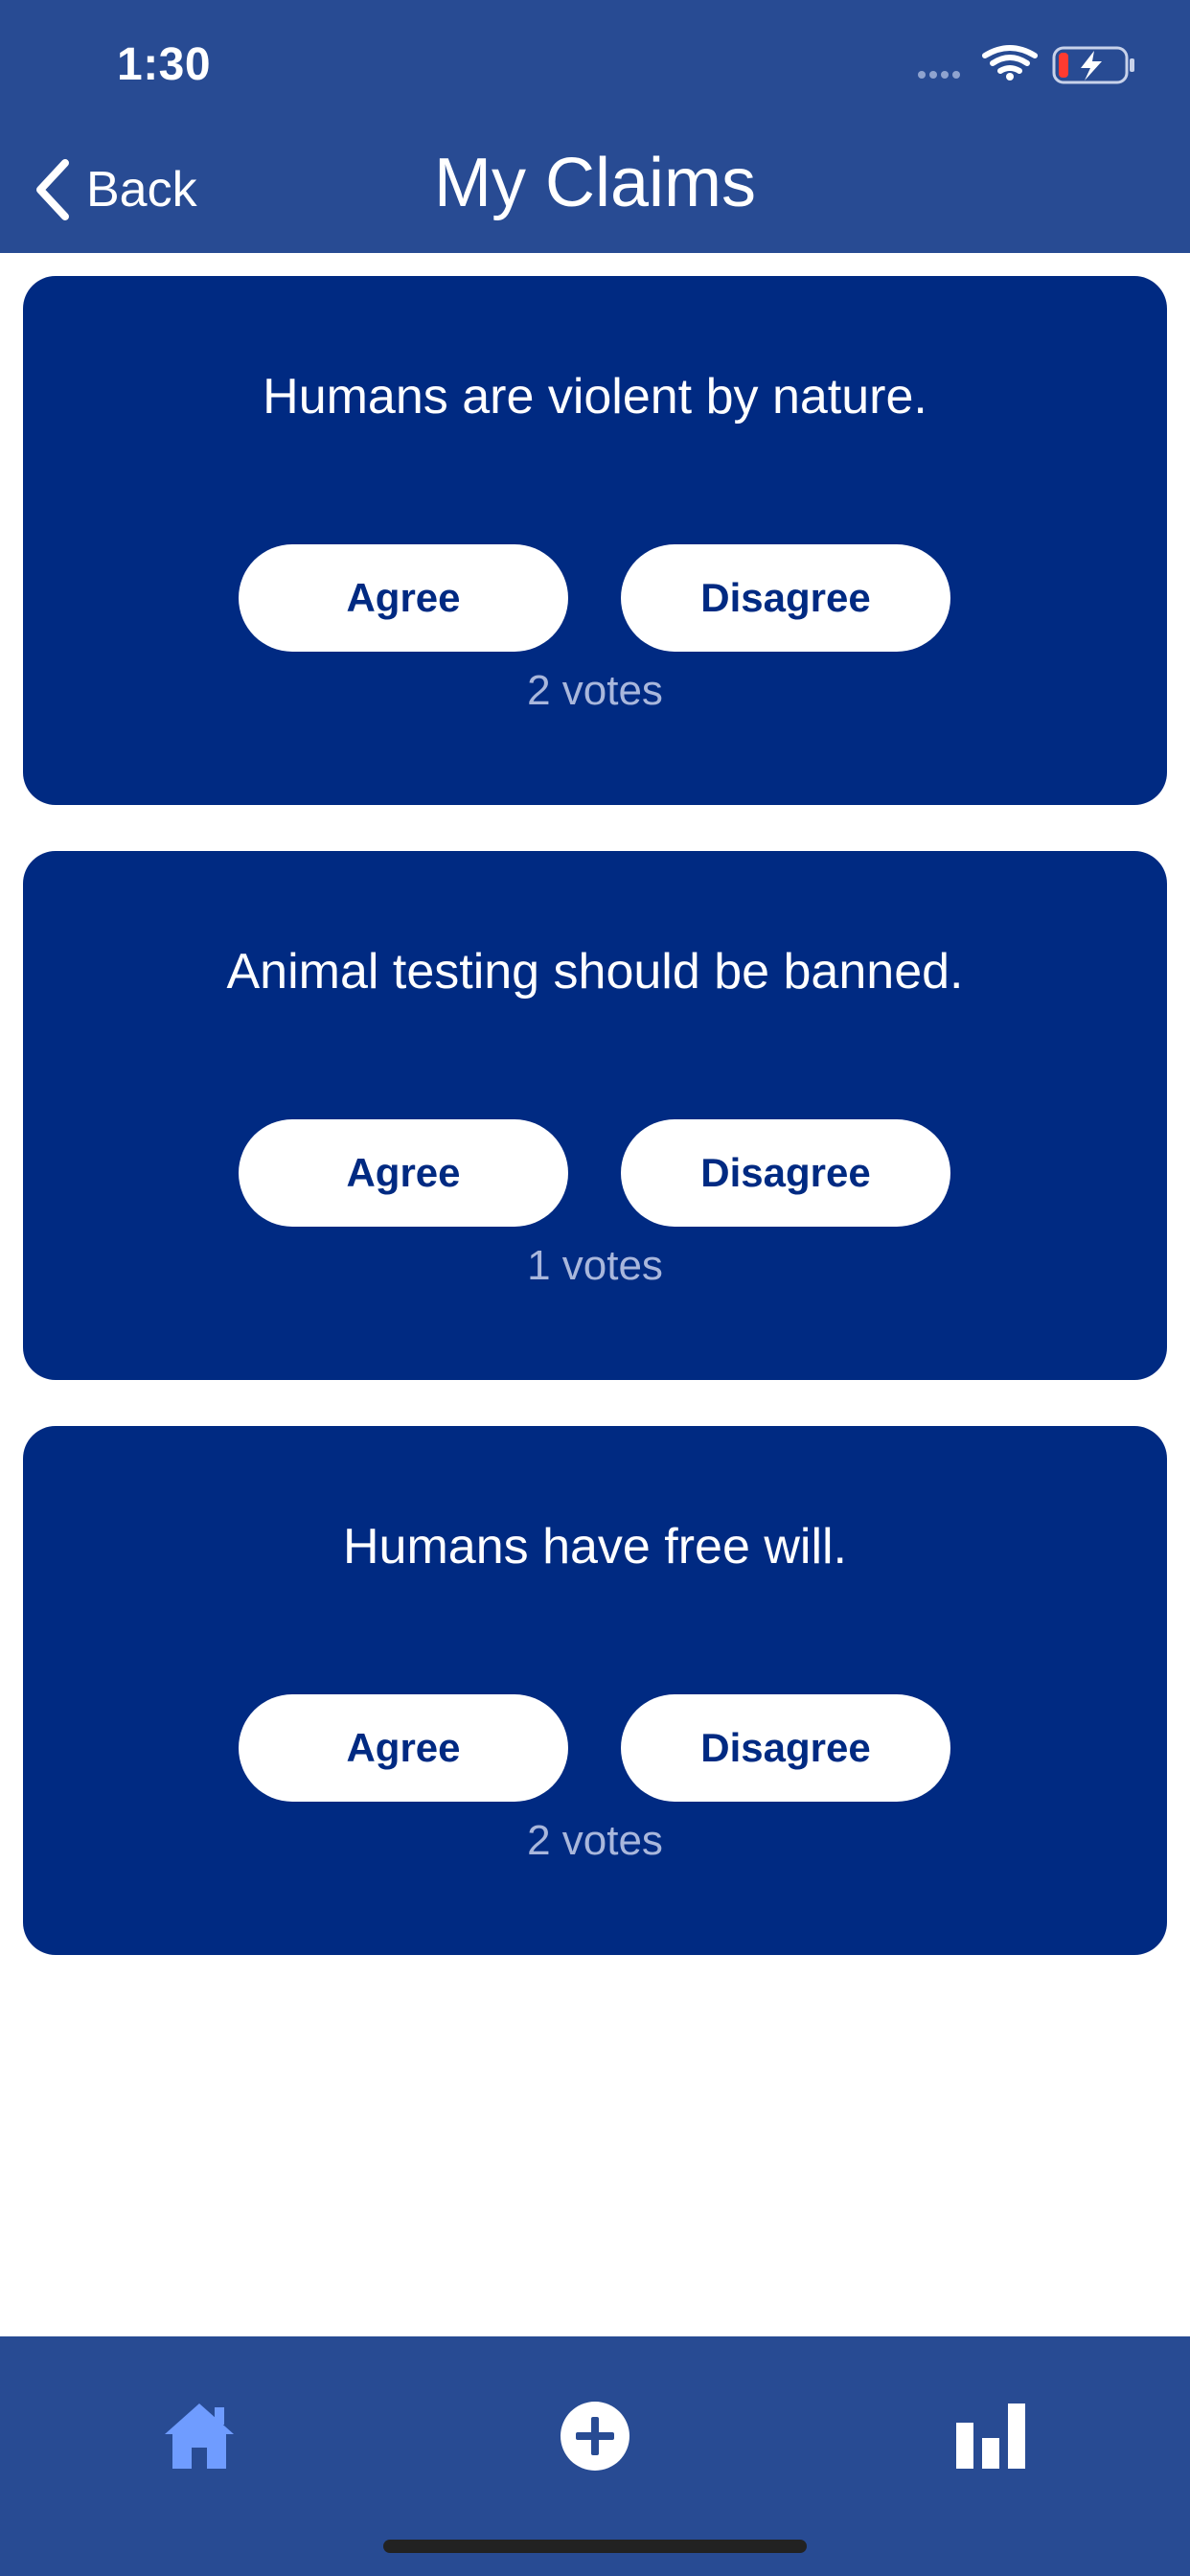 This screenshot has height=2576, width=1190. What do you see at coordinates (1010, 59) in the screenshot?
I see `wifi-icon` at bounding box center [1010, 59].